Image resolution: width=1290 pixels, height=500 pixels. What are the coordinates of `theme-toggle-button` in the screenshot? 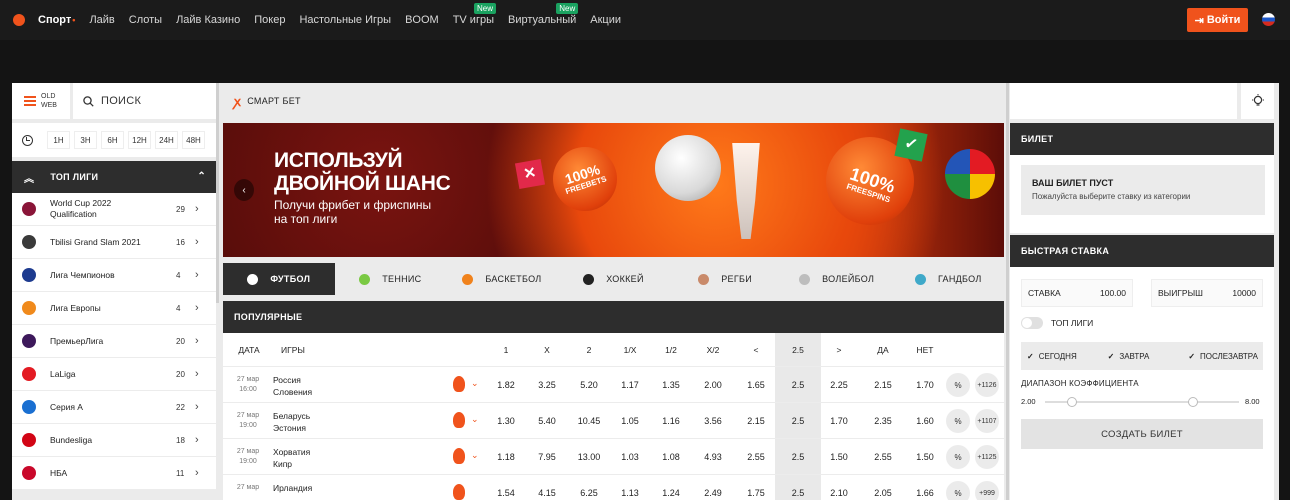 It's located at (1257, 101).